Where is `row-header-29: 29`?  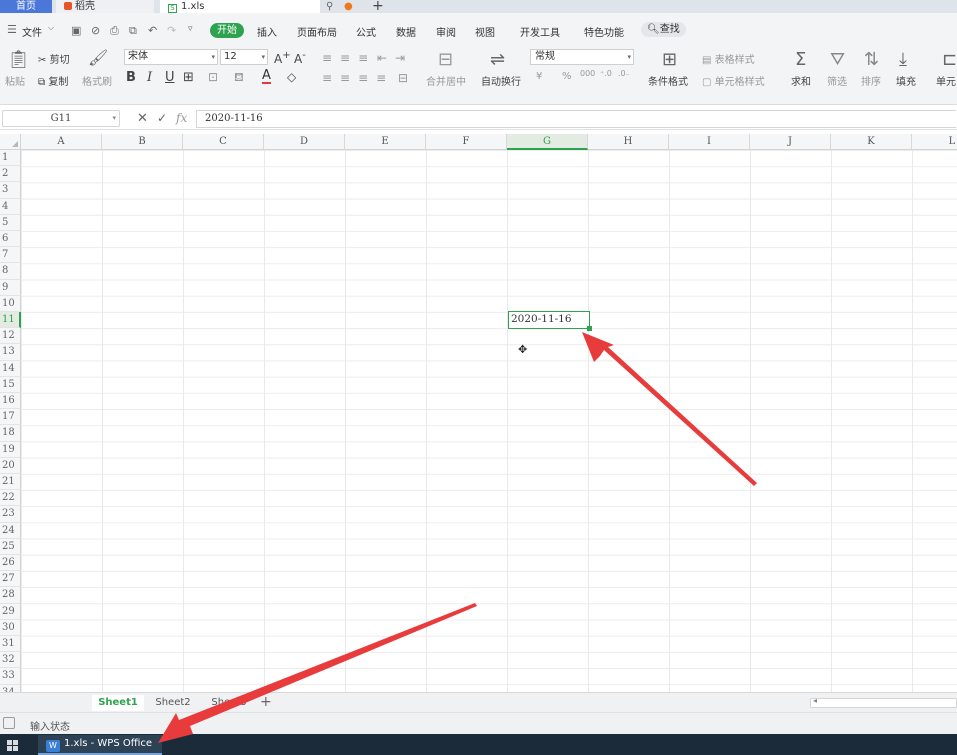 row-header-29: 29 is located at coordinates (10, 611).